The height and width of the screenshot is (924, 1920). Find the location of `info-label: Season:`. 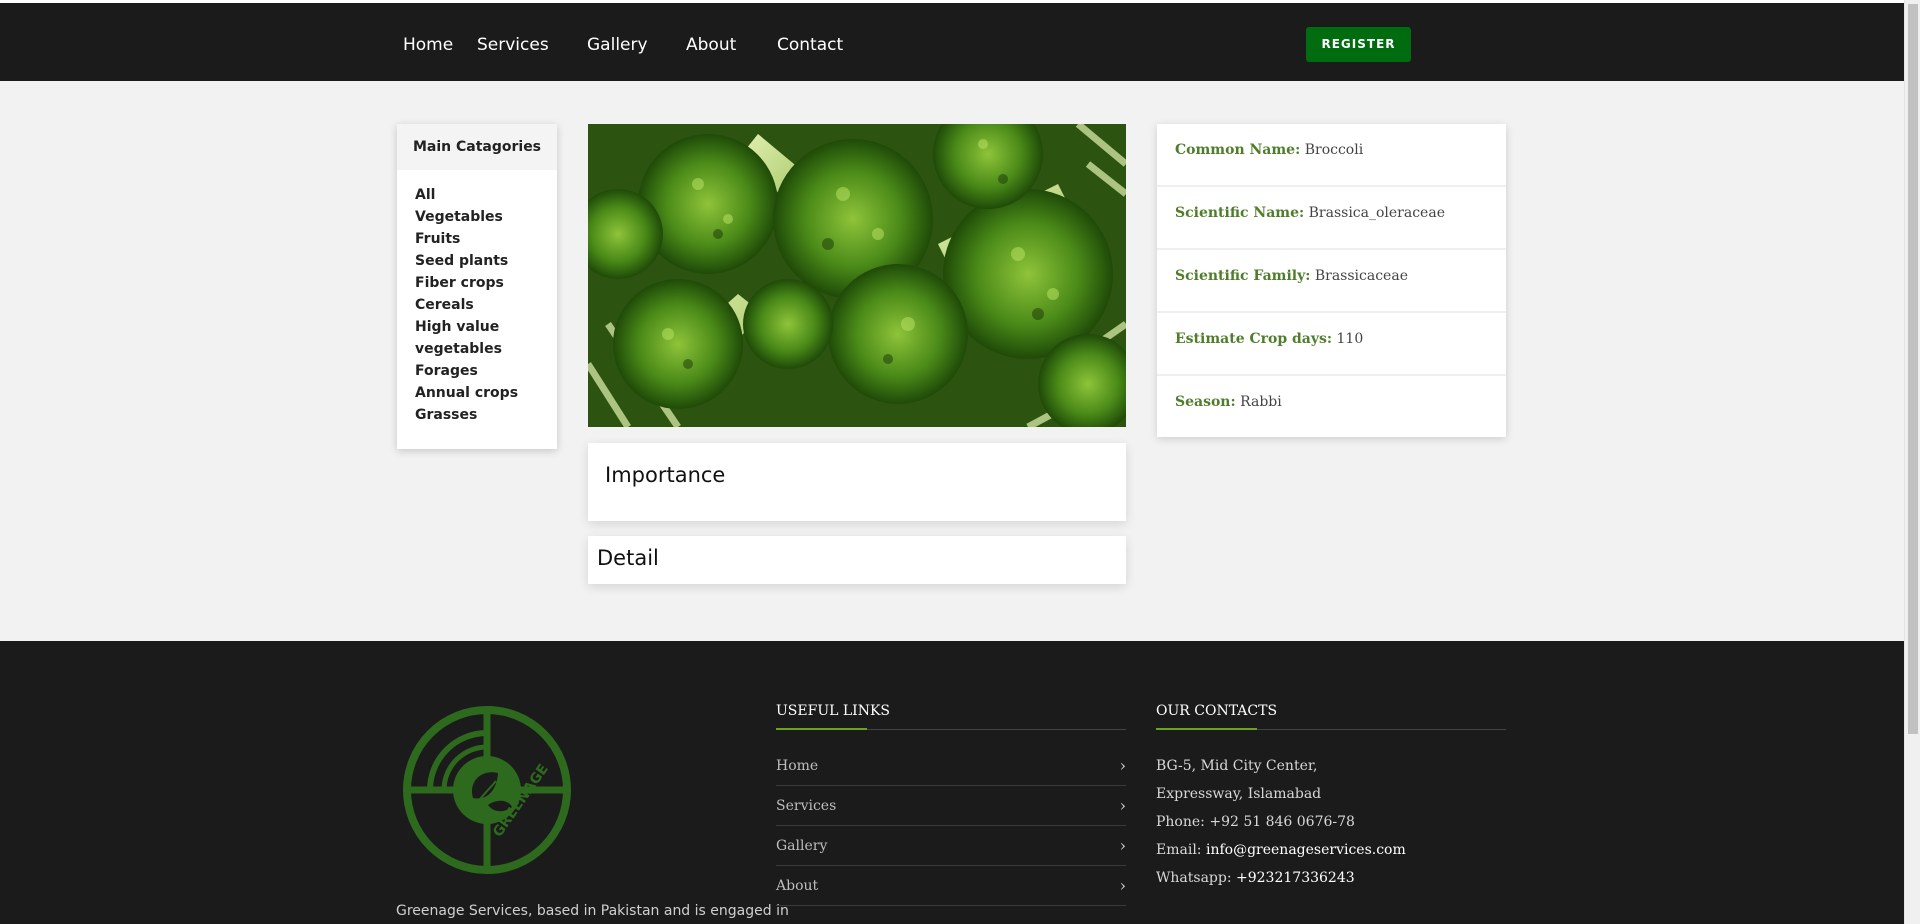

info-label: Season: is located at coordinates (1205, 402).